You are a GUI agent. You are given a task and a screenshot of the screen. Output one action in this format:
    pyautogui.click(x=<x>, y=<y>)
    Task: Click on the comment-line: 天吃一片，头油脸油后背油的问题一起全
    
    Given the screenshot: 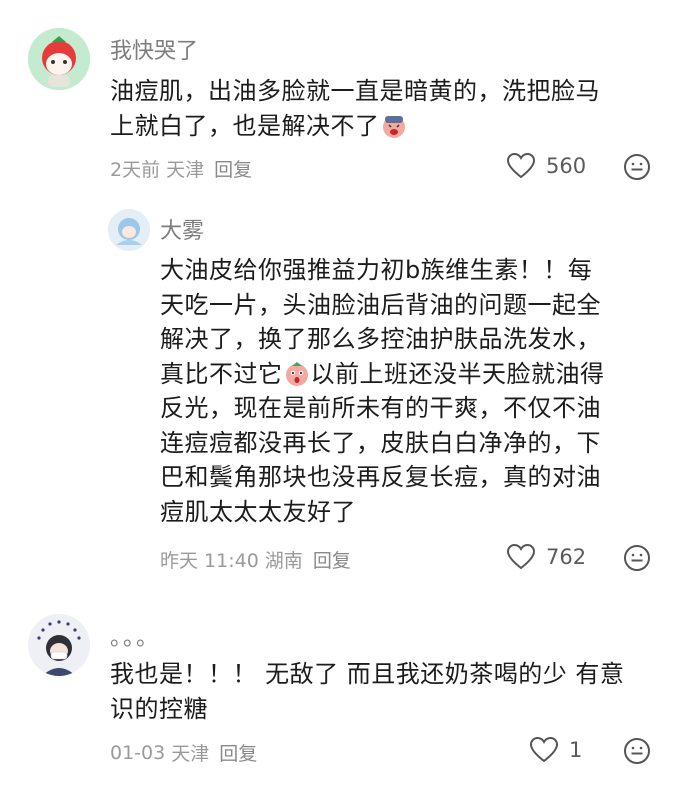 What is the action you would take?
    pyautogui.click(x=380, y=304)
    